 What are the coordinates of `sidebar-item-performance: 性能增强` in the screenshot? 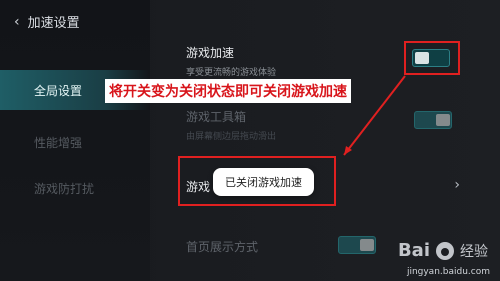 It's located at (75, 142).